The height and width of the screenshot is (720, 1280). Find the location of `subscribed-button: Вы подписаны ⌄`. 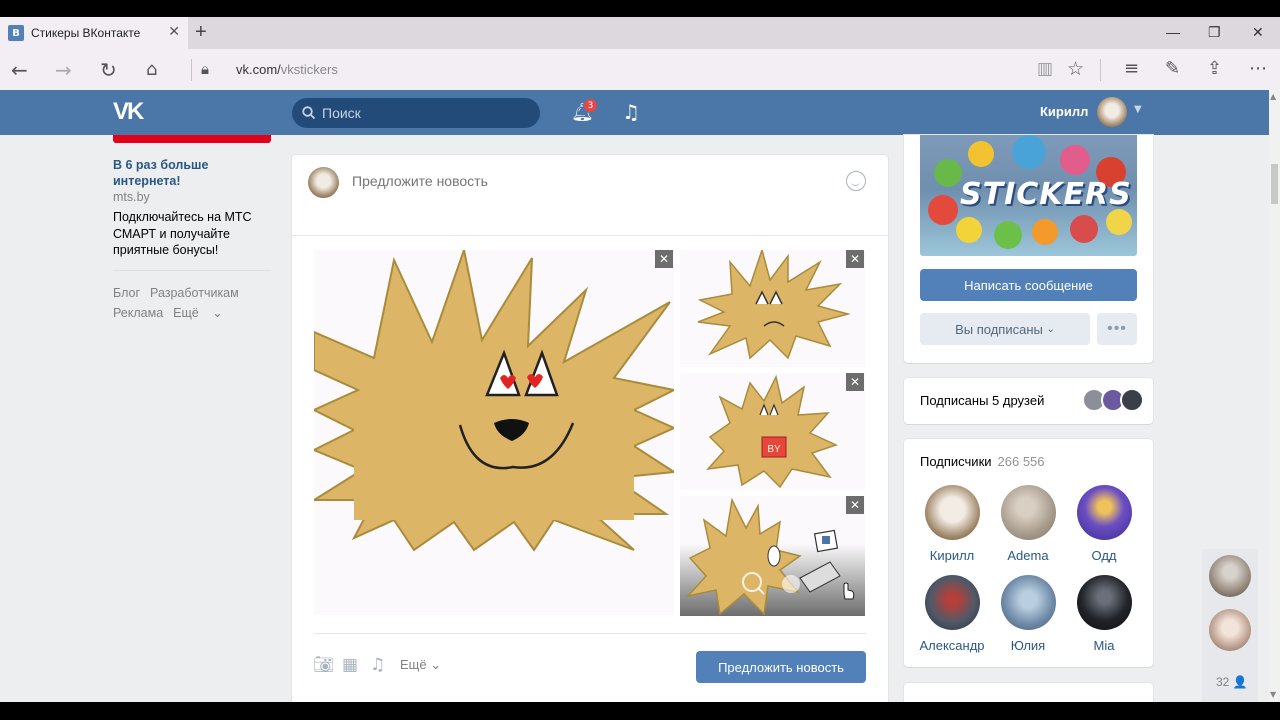

subscribed-button: Вы подписаны ⌄ is located at coordinates (1005, 329).